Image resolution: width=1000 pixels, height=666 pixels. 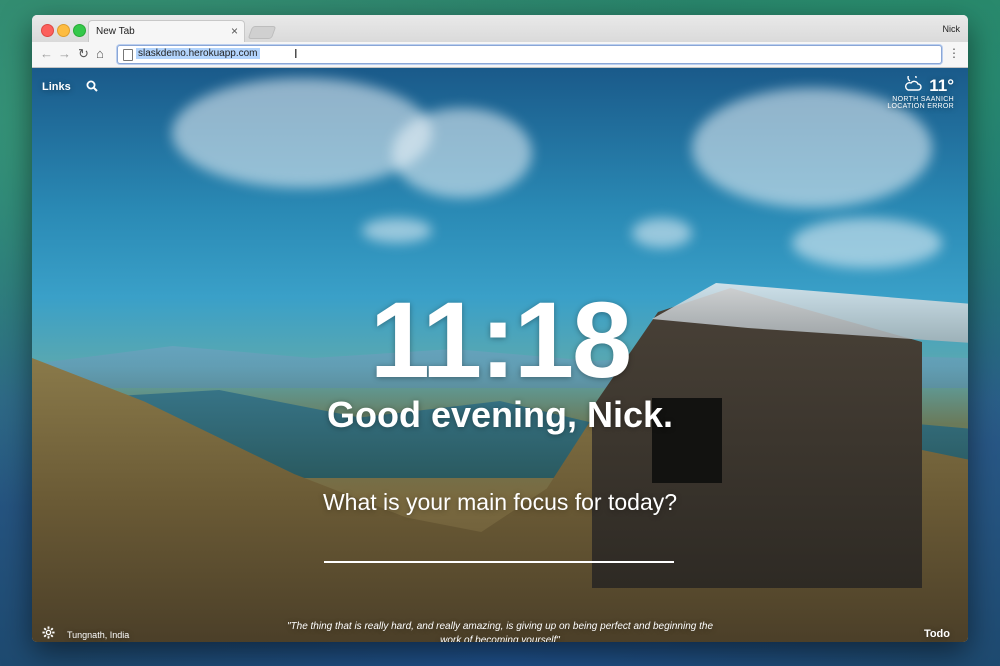 I want to click on partly-cloudy-night-icon, so click(x=916, y=83).